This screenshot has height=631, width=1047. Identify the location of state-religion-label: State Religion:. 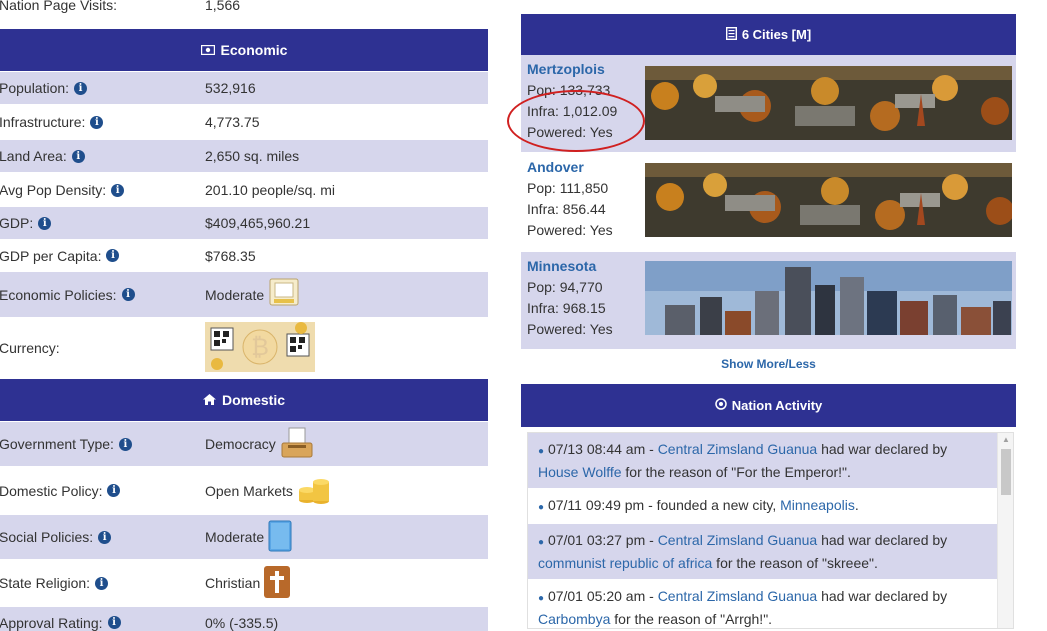
(45, 583).